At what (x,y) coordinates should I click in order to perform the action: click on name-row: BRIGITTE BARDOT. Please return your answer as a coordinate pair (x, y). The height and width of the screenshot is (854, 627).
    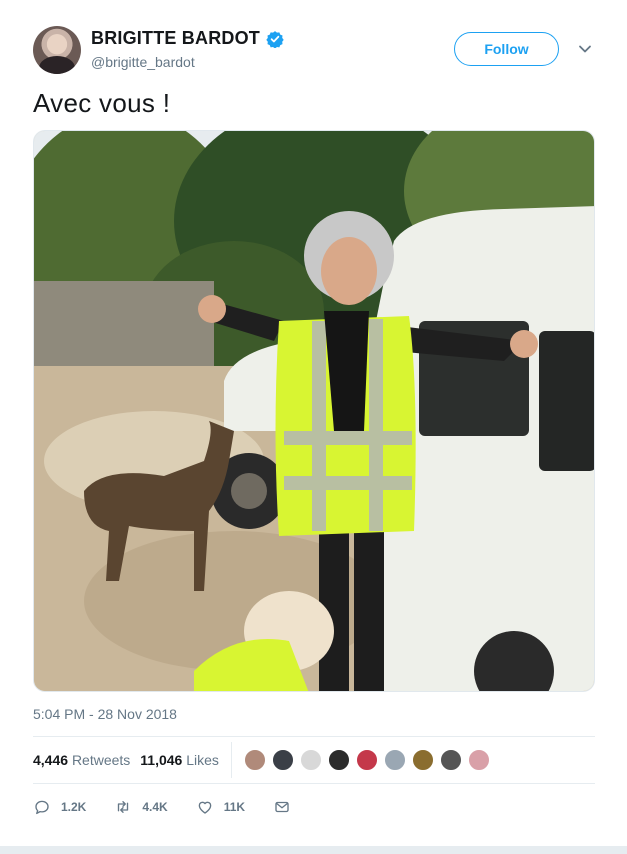
    Looking at the image, I should click on (187, 38).